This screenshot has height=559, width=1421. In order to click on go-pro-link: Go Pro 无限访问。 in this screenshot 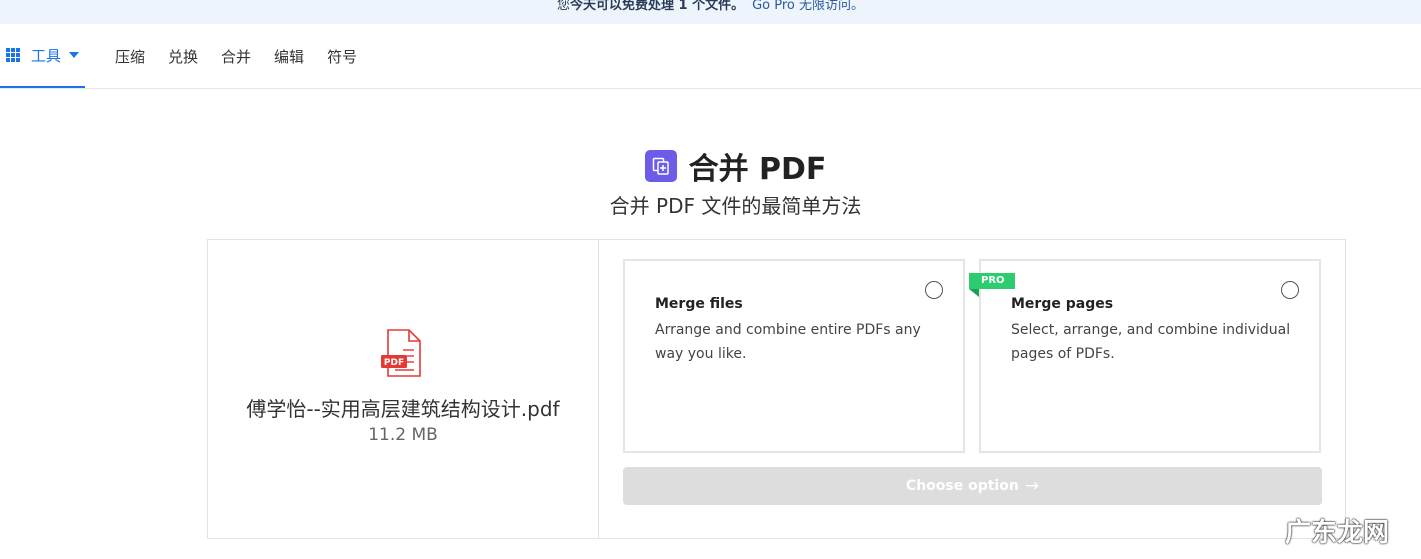, I will do `click(808, 6)`.